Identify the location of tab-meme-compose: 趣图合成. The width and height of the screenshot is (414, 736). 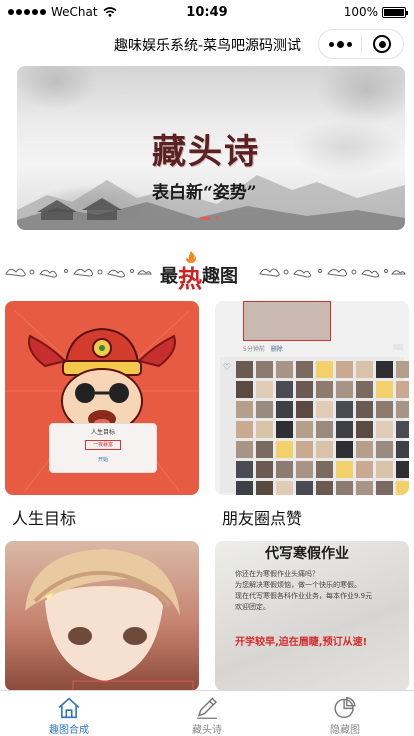
(69, 713).